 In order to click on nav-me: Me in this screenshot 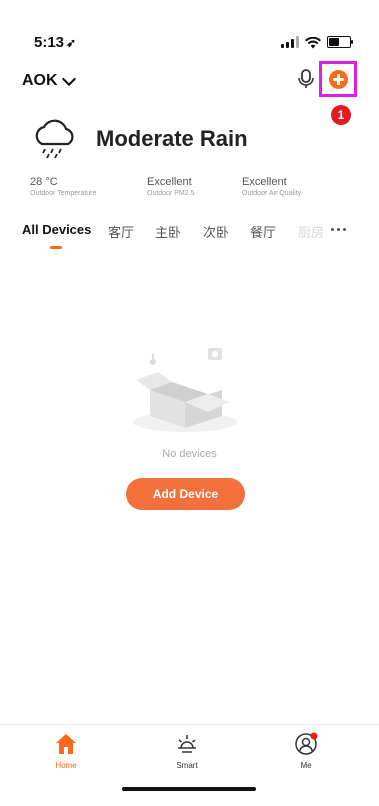, I will do `click(306, 750)`.